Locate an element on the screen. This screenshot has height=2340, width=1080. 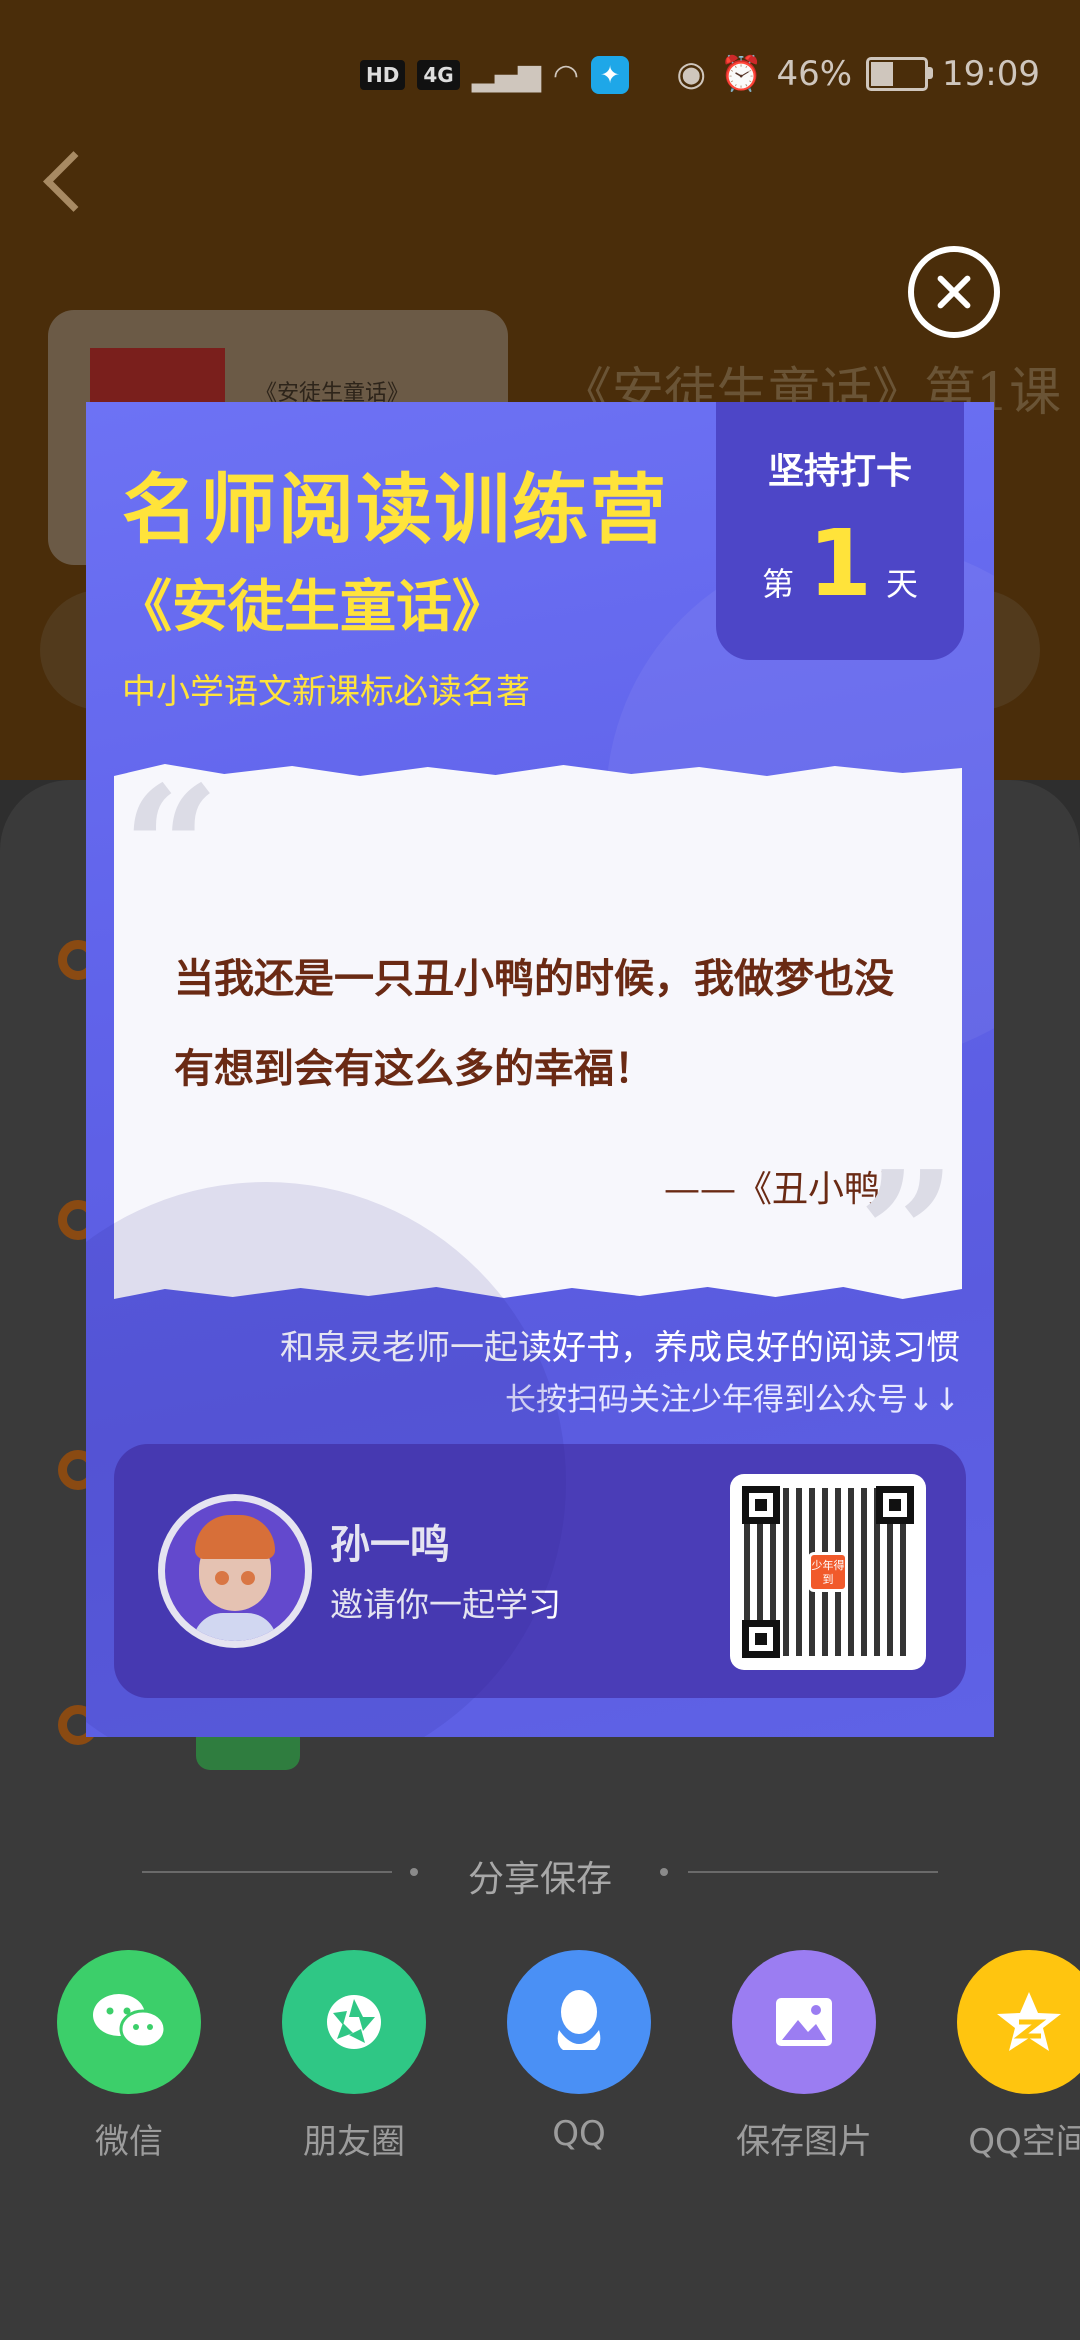
poster-title: 名师阅读训练营 is located at coordinates (395, 509).